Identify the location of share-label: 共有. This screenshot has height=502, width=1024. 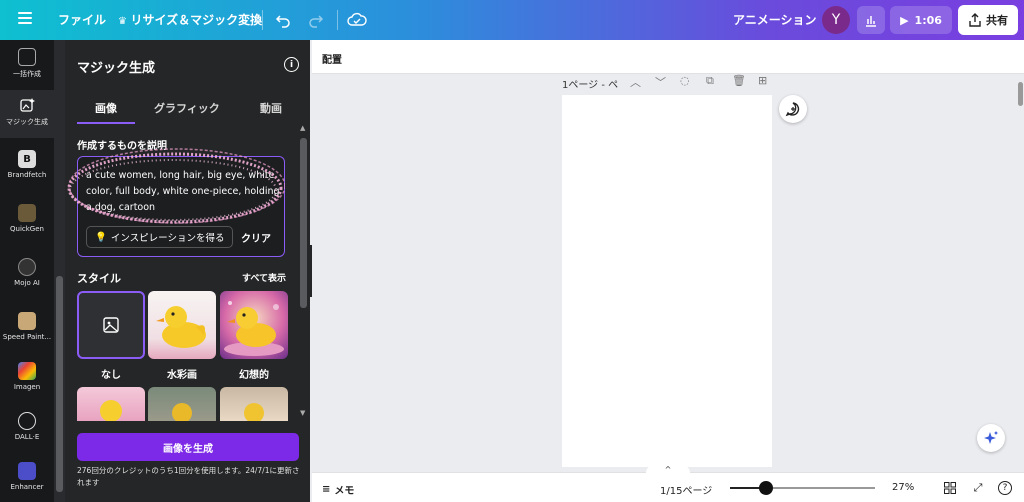
(997, 20).